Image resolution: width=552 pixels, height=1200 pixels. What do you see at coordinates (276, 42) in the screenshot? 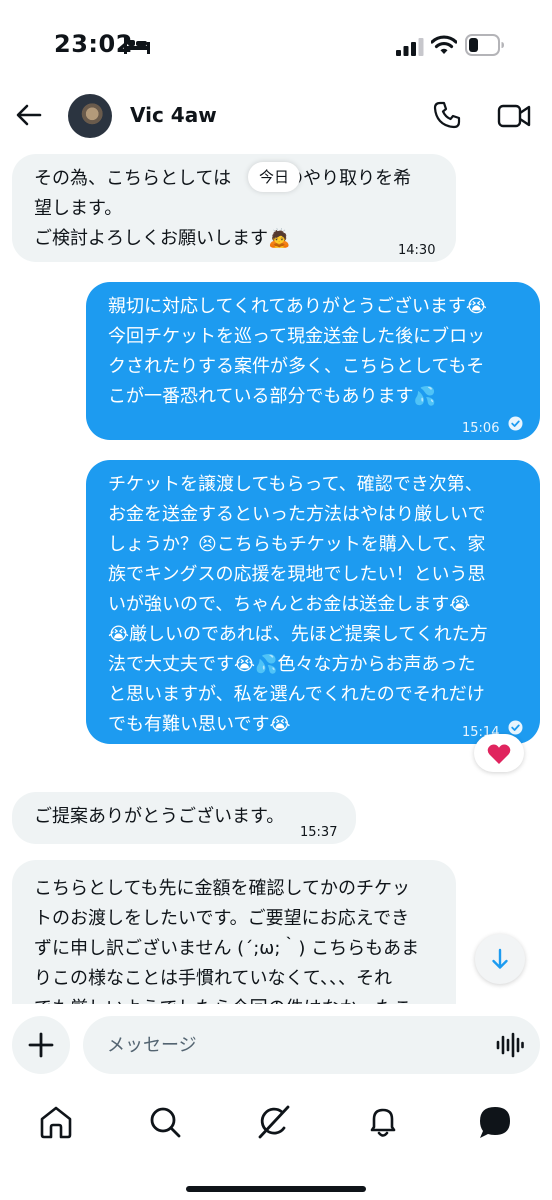
I see `status-bar: 23:02` at bounding box center [276, 42].